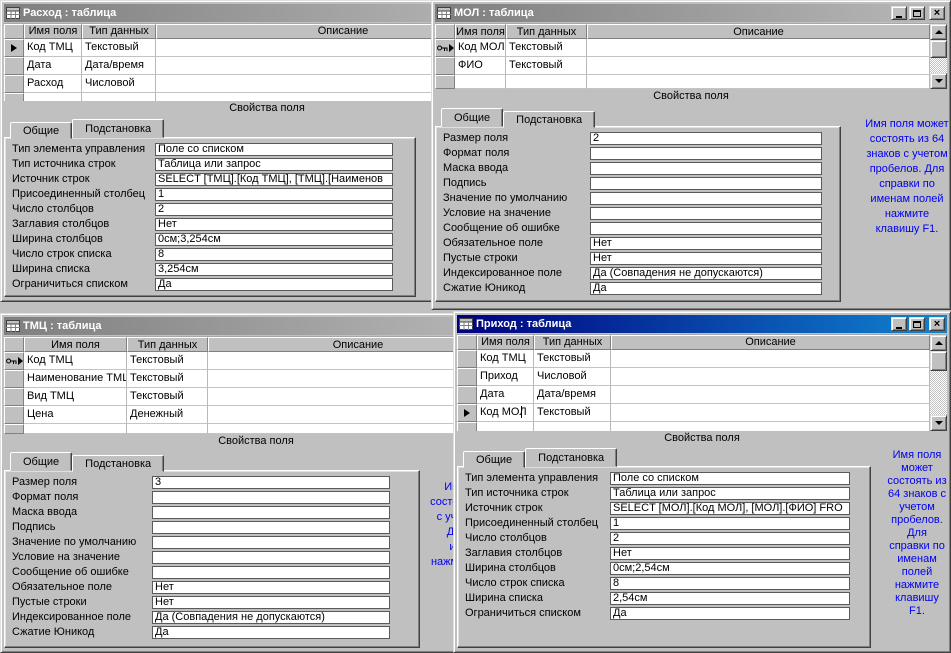 This screenshot has height=653, width=951. I want to click on property-input-validation-rule, so click(271, 557).